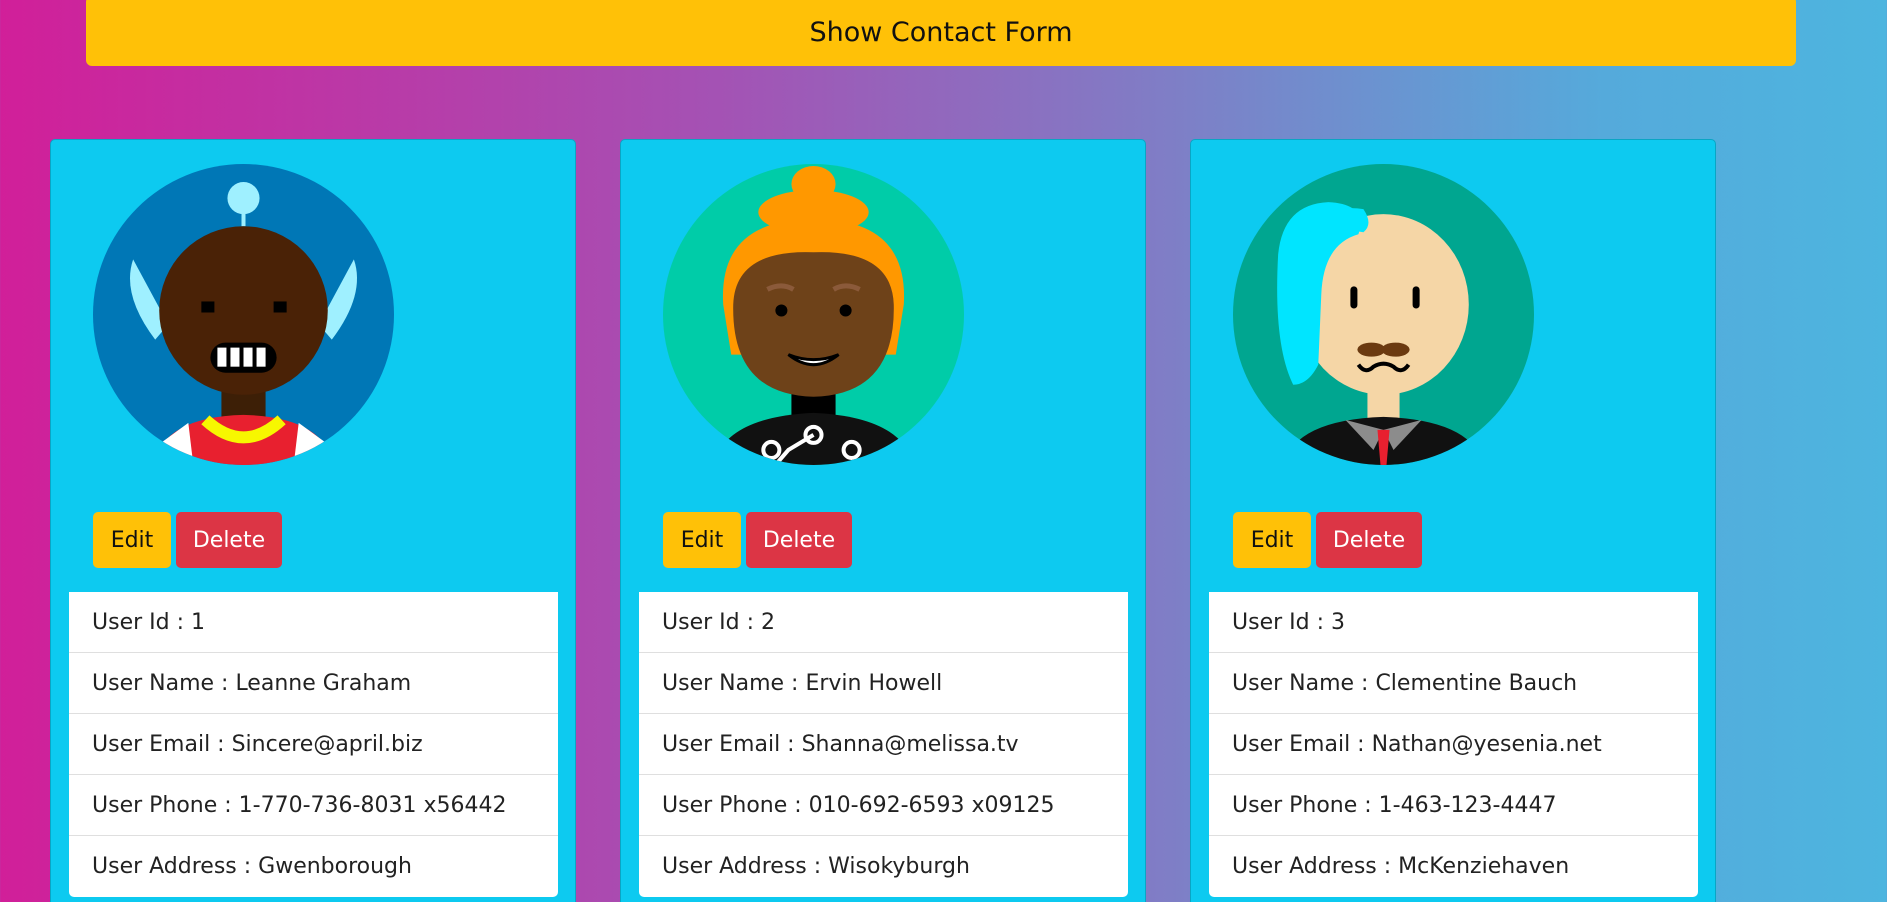  What do you see at coordinates (883, 622) in the screenshot?
I see `user-id: User Id : 2` at bounding box center [883, 622].